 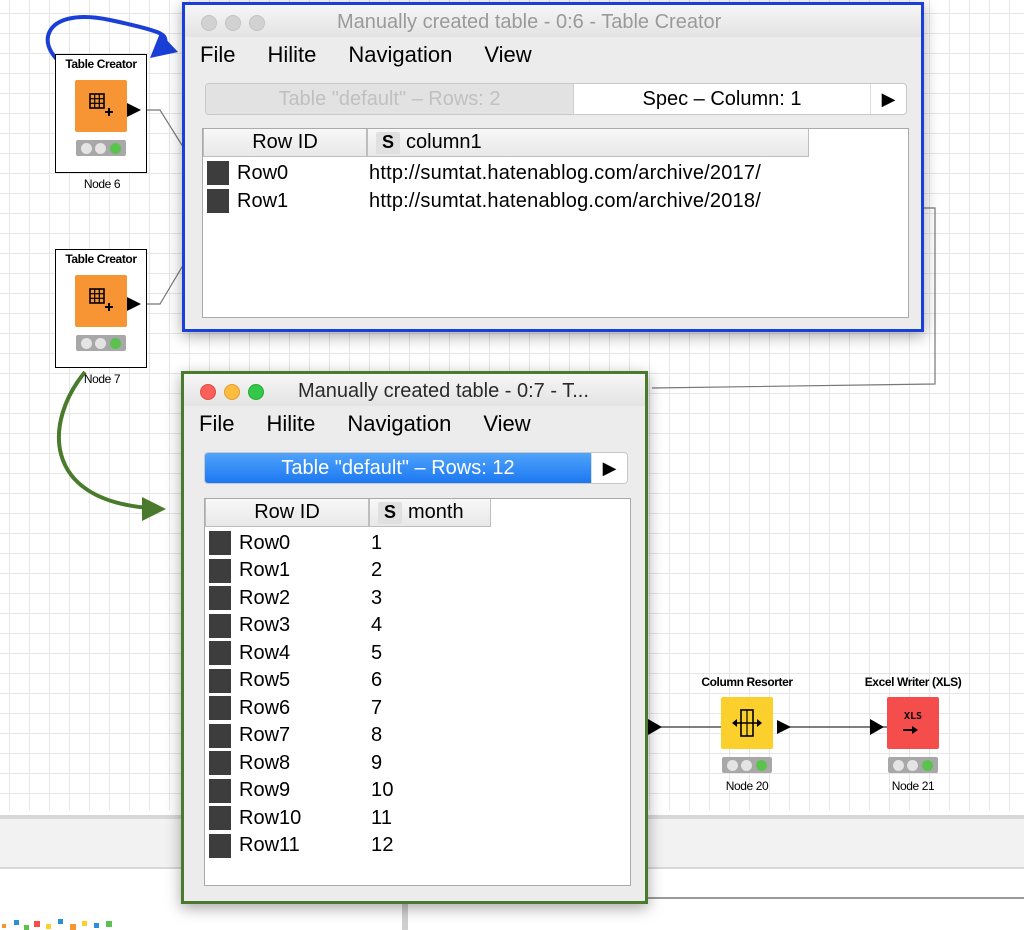 I want to click on table-row: Row11 12, so click(x=301, y=845).